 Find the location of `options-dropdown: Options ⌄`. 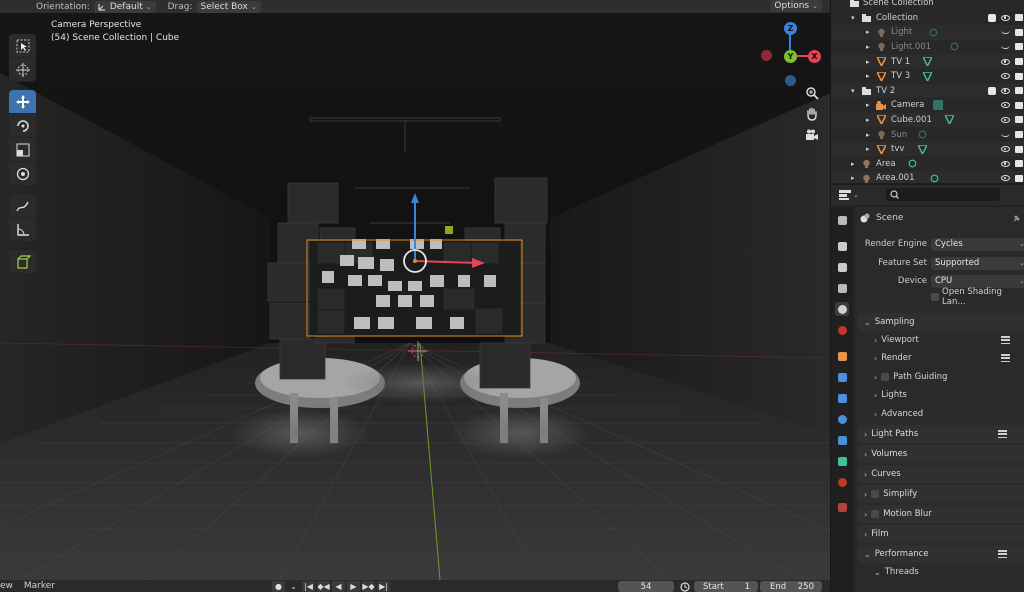

options-dropdown: Options ⌄ is located at coordinates (796, 6).